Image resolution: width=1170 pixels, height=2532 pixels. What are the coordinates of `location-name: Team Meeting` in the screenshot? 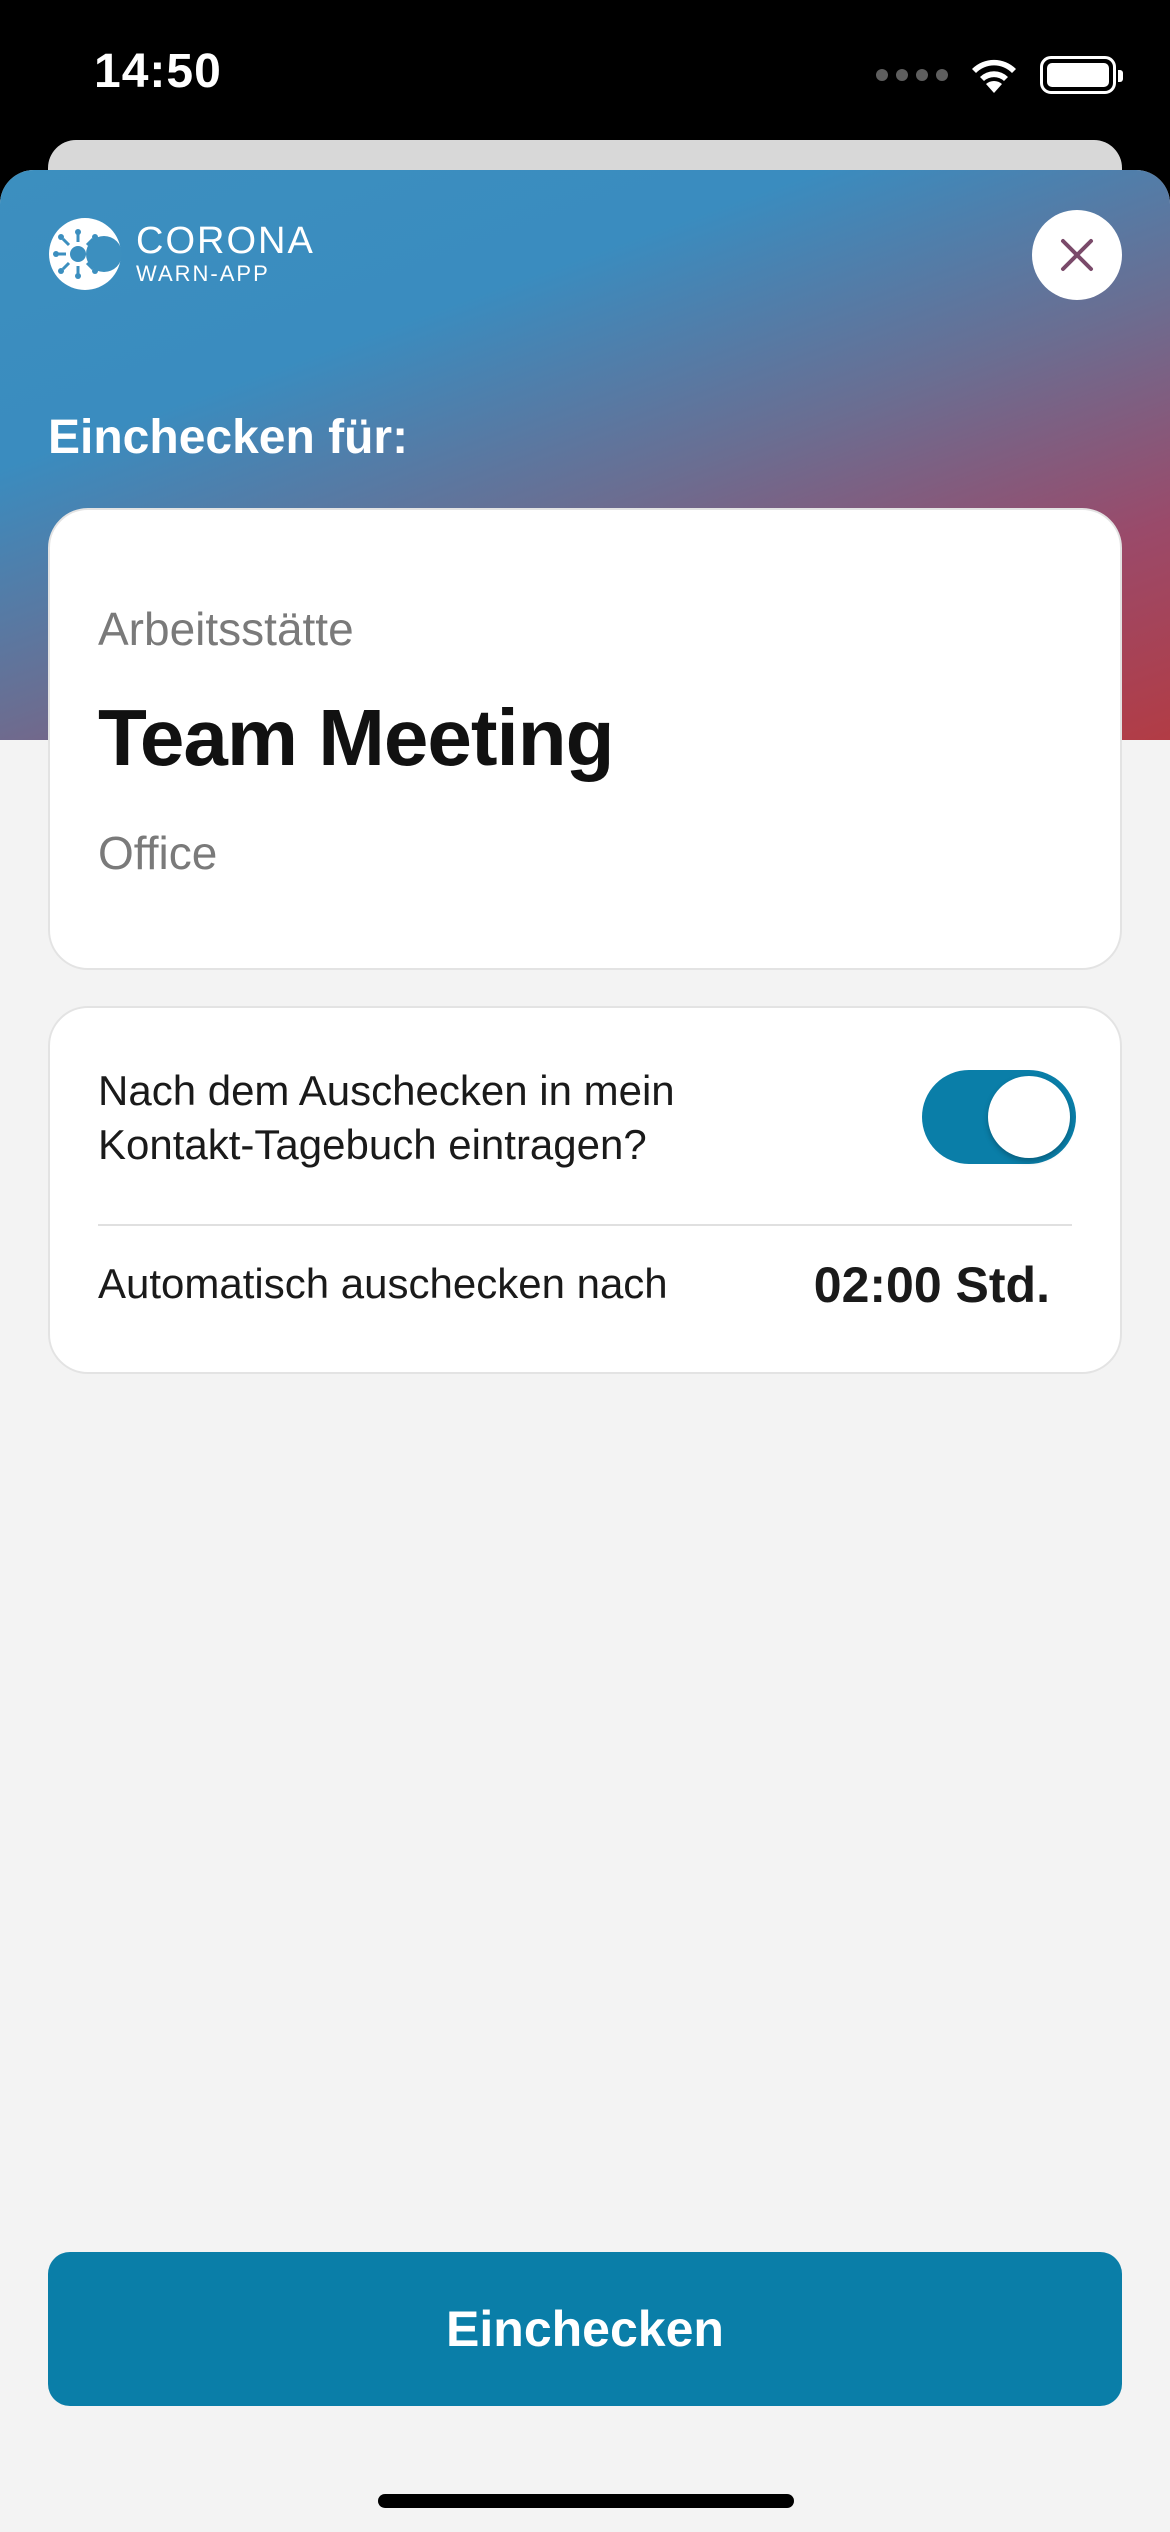 It's located at (356, 737).